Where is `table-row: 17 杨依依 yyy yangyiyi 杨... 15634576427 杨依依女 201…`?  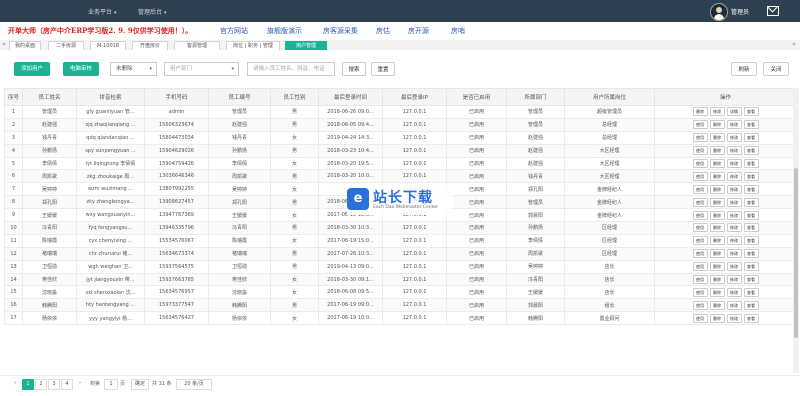 table-row: 17 杨依依 yyy yangyiyi 杨... 15634576427 杨依依女 201… is located at coordinates (400, 318).